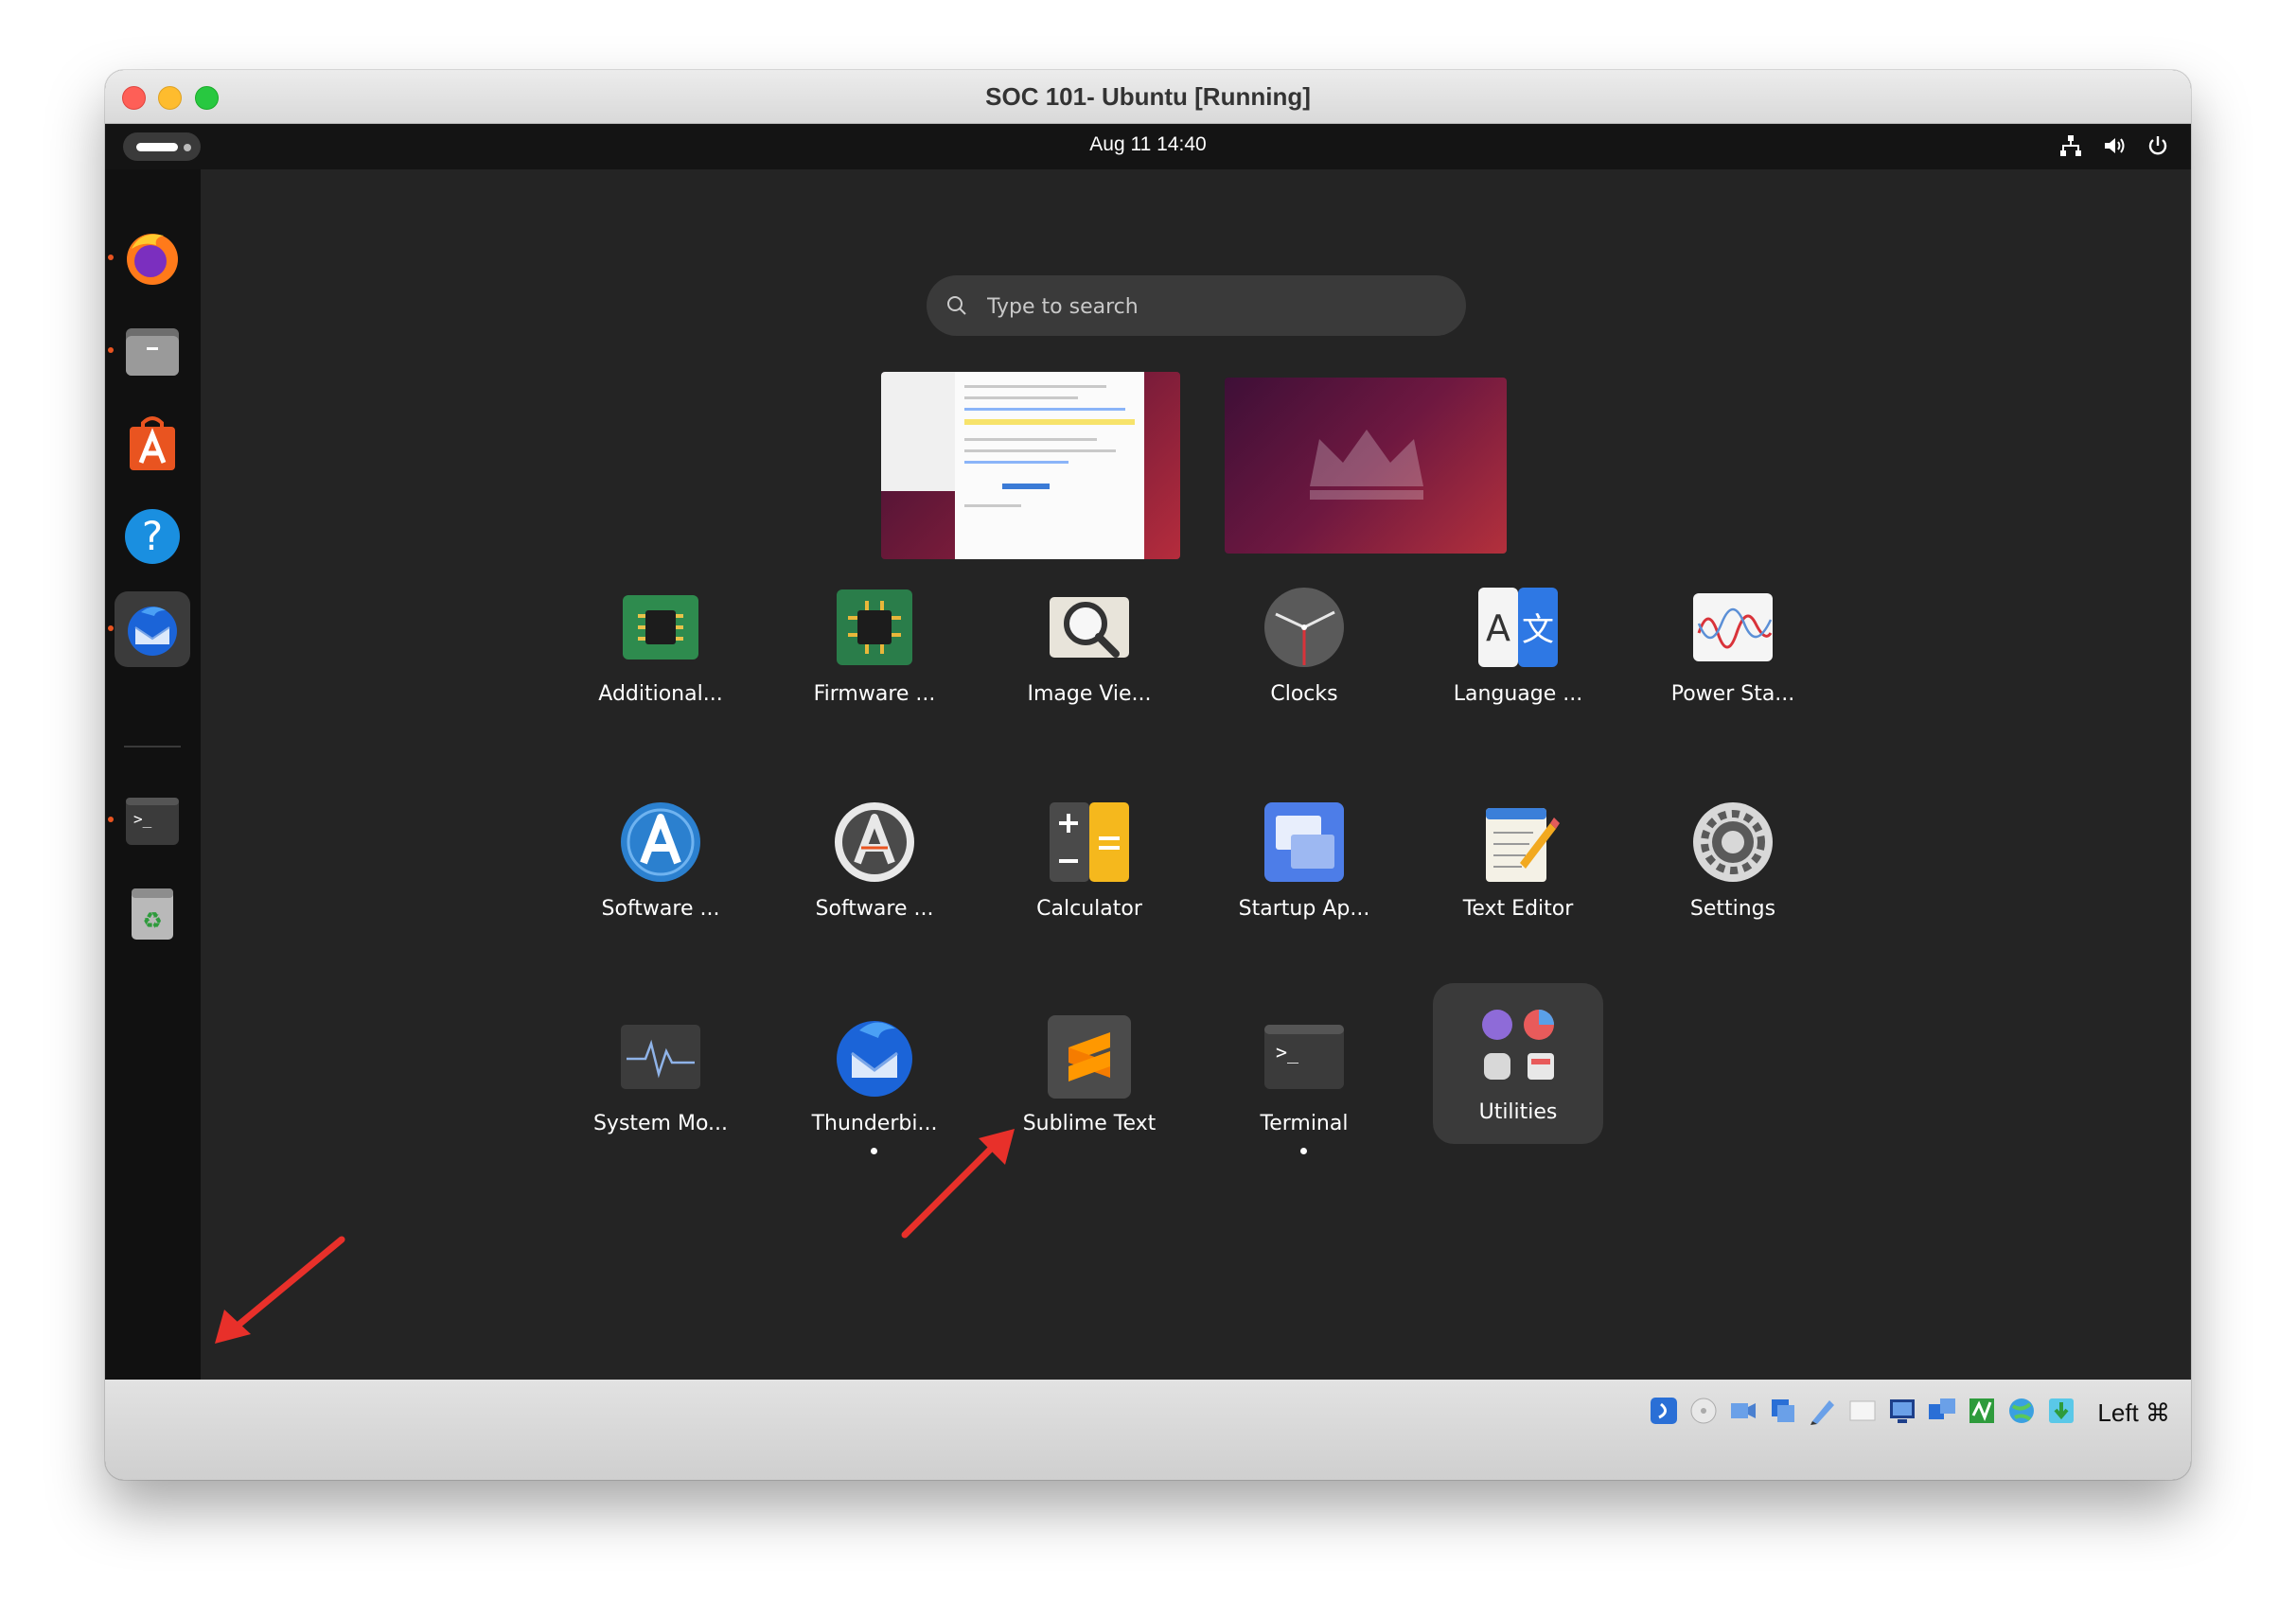 This screenshot has width=2296, height=1618. Describe the element at coordinates (1148, 1430) in the screenshot. I see `vm-status-bar: Left ⌘` at that location.